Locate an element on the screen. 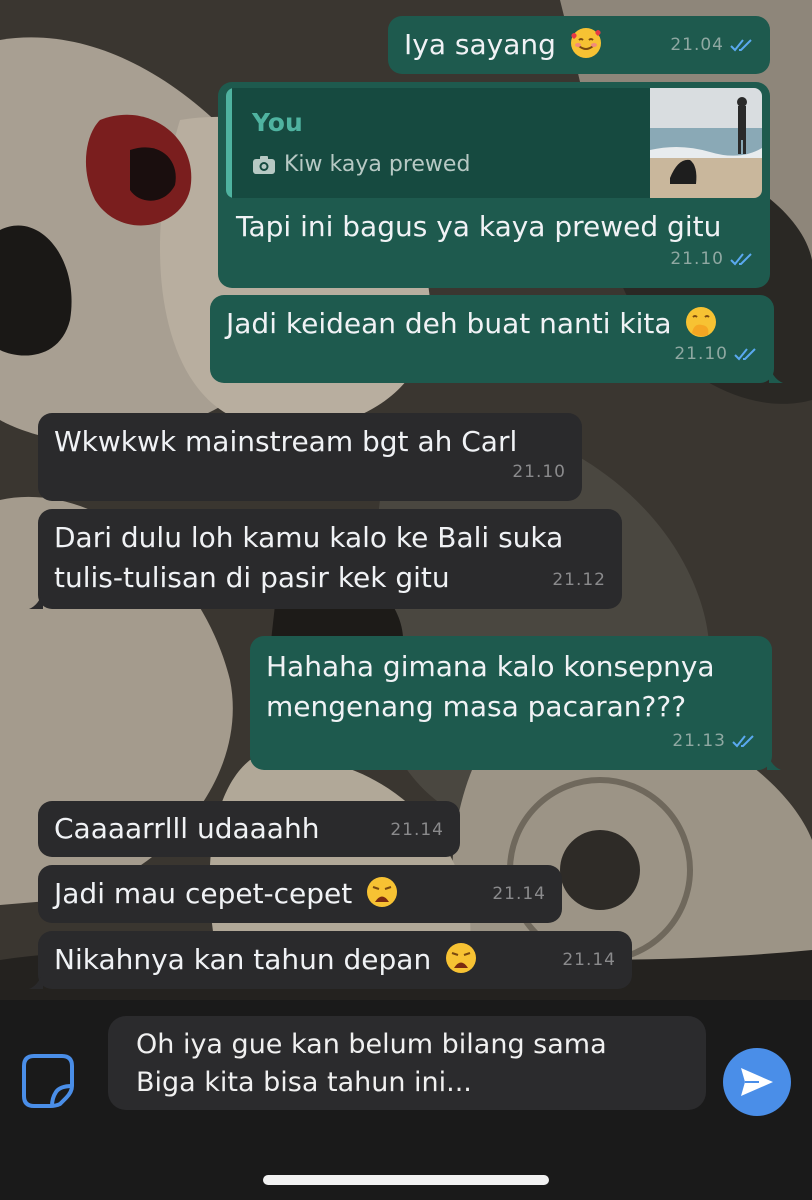 This screenshot has height=1200, width=812. sticker-icon is located at coordinates (48, 1080).